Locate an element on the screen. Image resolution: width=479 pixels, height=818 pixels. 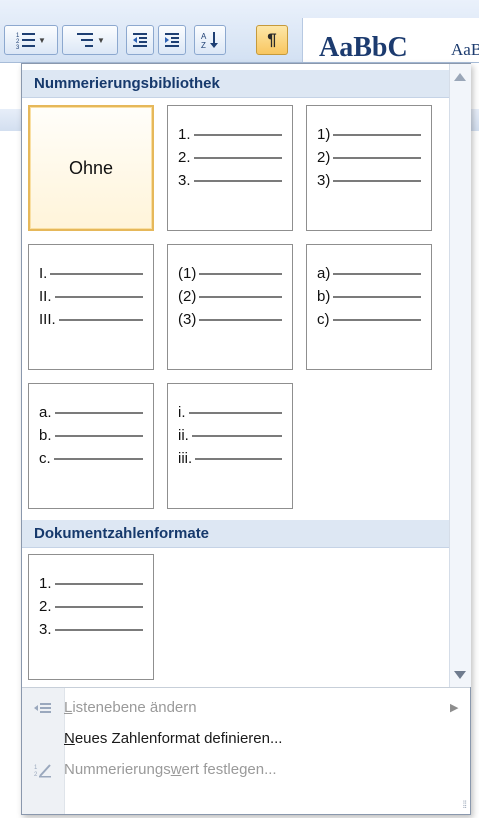
list-item: 2) is located at coordinates (369, 157).